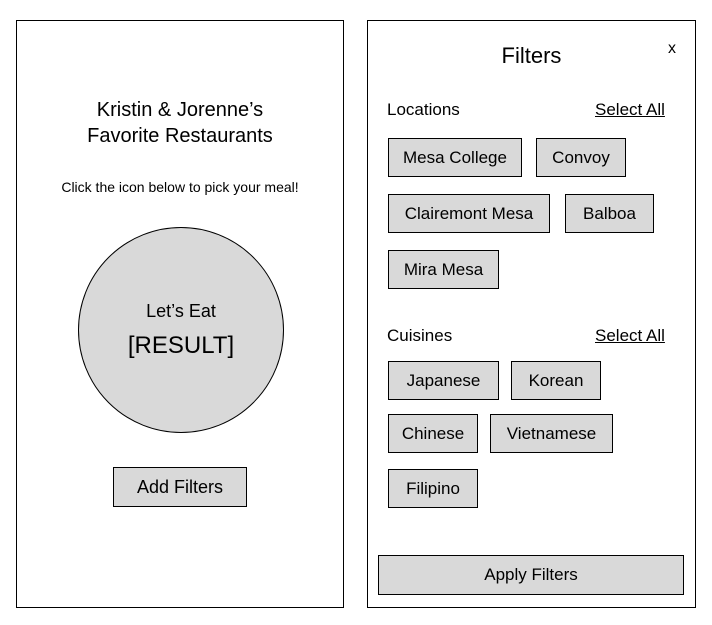 Image resolution: width=712 pixels, height=625 pixels. I want to click on close-icon: x, so click(672, 49).